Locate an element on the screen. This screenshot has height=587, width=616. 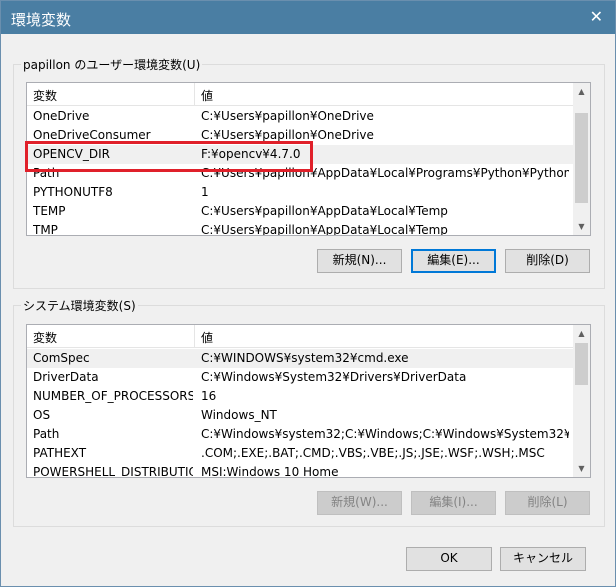
table-row: OneDrive C:¥Users¥papillon¥OneDrive is located at coordinates (300, 116).